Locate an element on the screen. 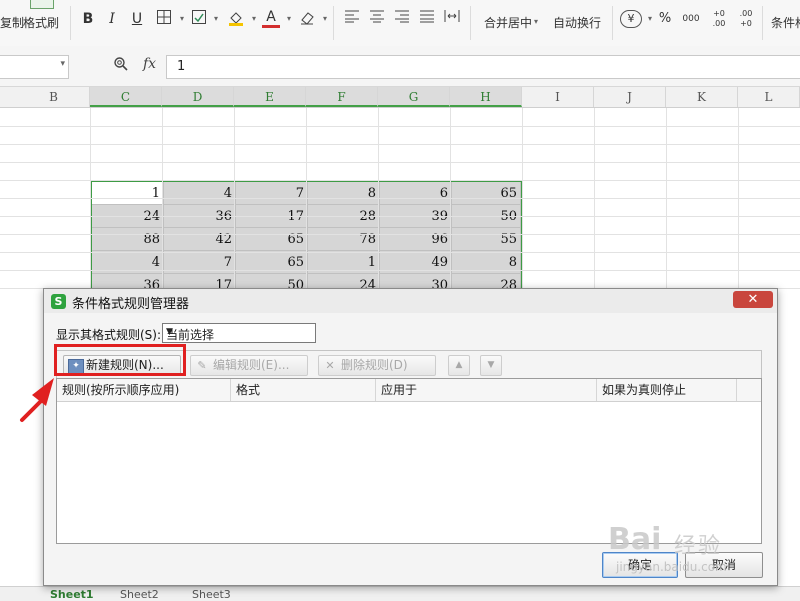 The image size is (800, 601). edit-rule-icon: ✎ is located at coordinates (202, 365).